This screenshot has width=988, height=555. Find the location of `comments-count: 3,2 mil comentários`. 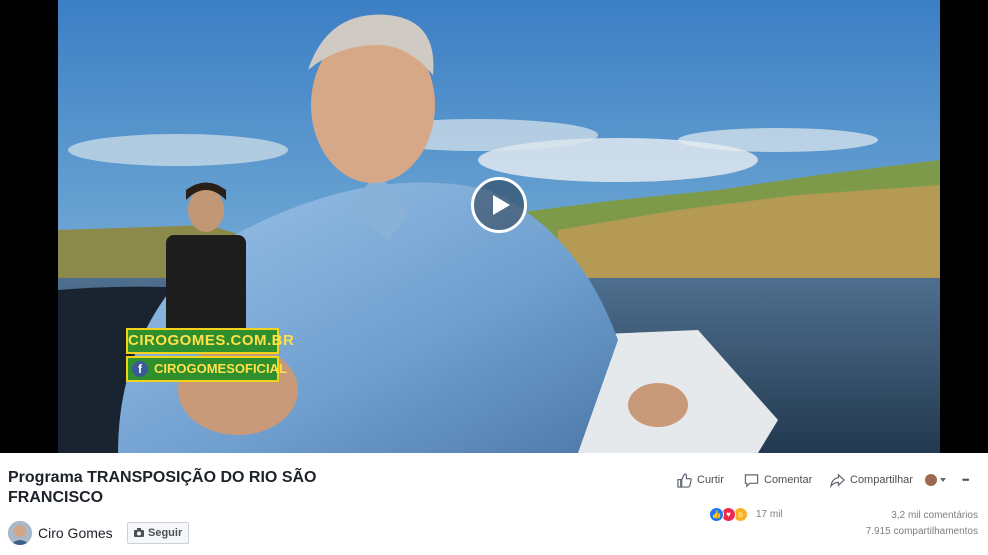

comments-count: 3,2 mil comentários is located at coordinates (934, 515).